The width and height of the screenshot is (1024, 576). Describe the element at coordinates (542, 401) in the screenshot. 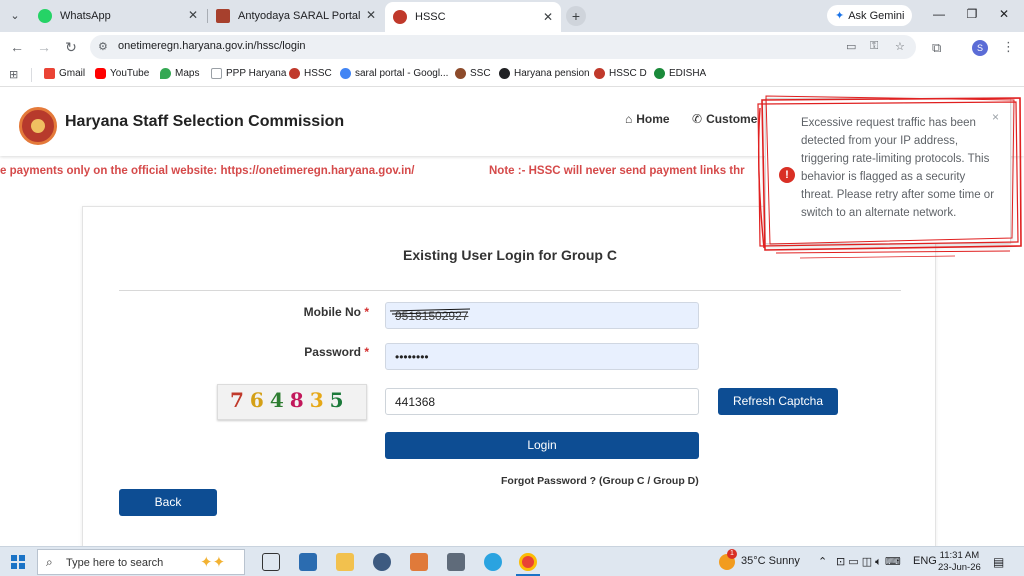

I see `captcha-input: 441368` at that location.